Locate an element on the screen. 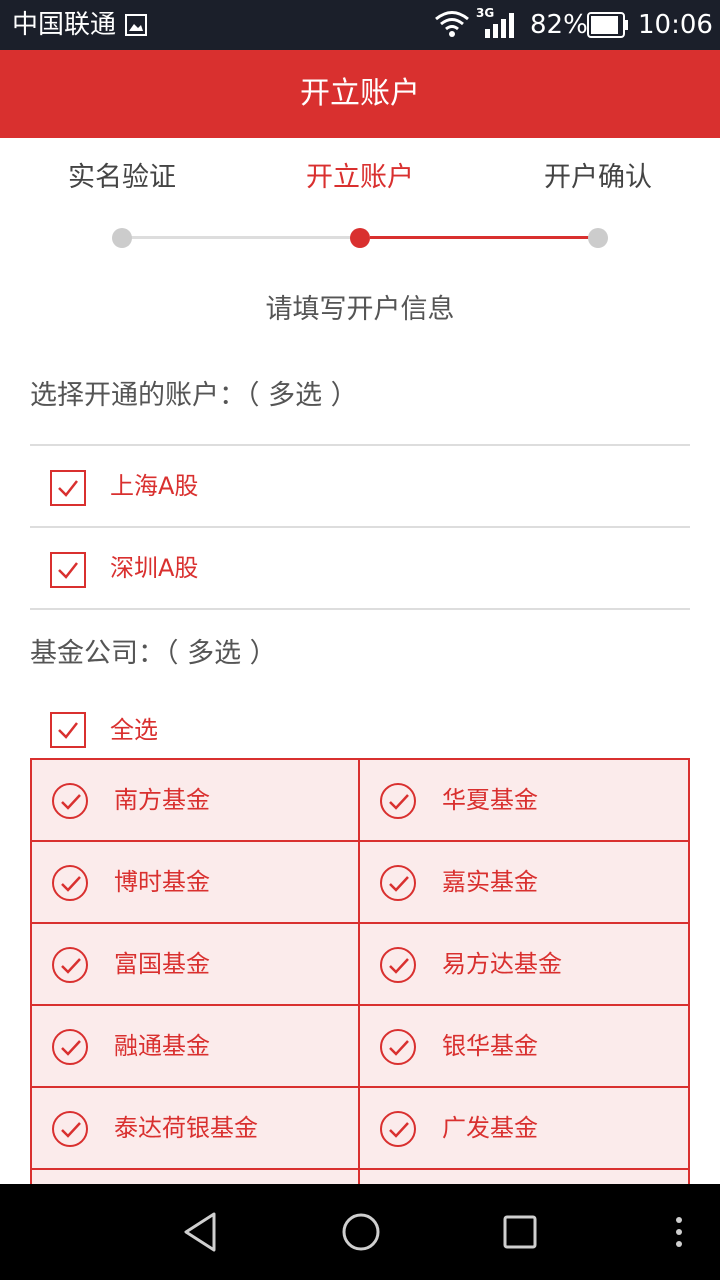 The height and width of the screenshot is (1280, 720). system-nav-bar is located at coordinates (360, 1232).